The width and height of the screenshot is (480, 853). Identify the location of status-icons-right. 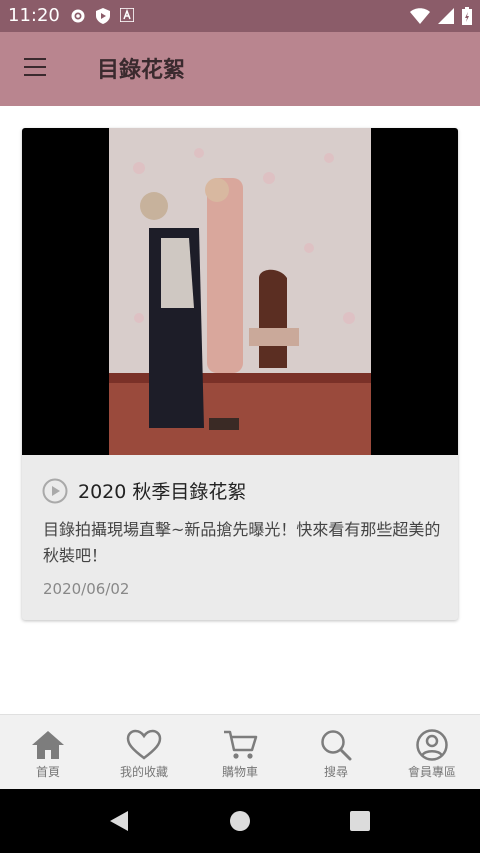
(441, 16).